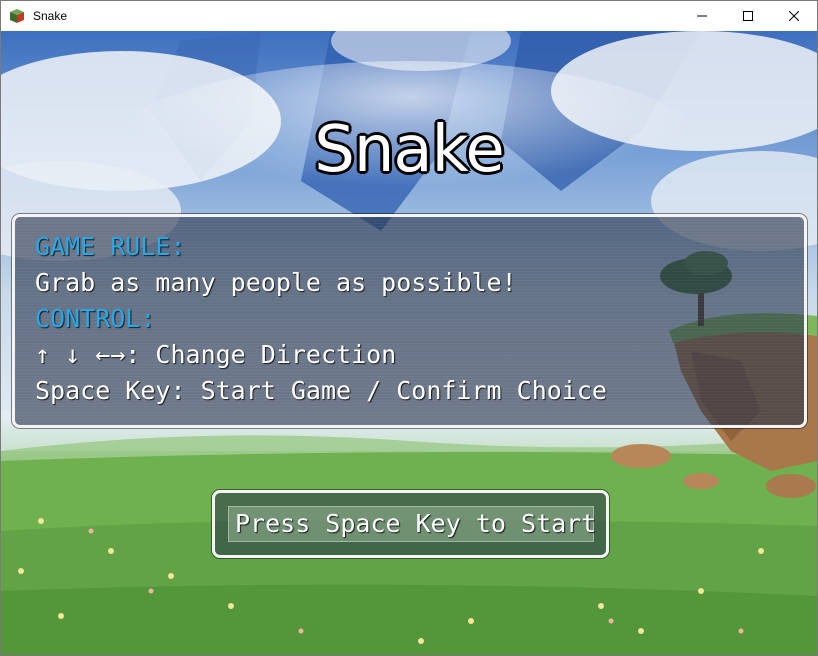 The height and width of the screenshot is (656, 818). I want to click on window-controls, so click(748, 16).